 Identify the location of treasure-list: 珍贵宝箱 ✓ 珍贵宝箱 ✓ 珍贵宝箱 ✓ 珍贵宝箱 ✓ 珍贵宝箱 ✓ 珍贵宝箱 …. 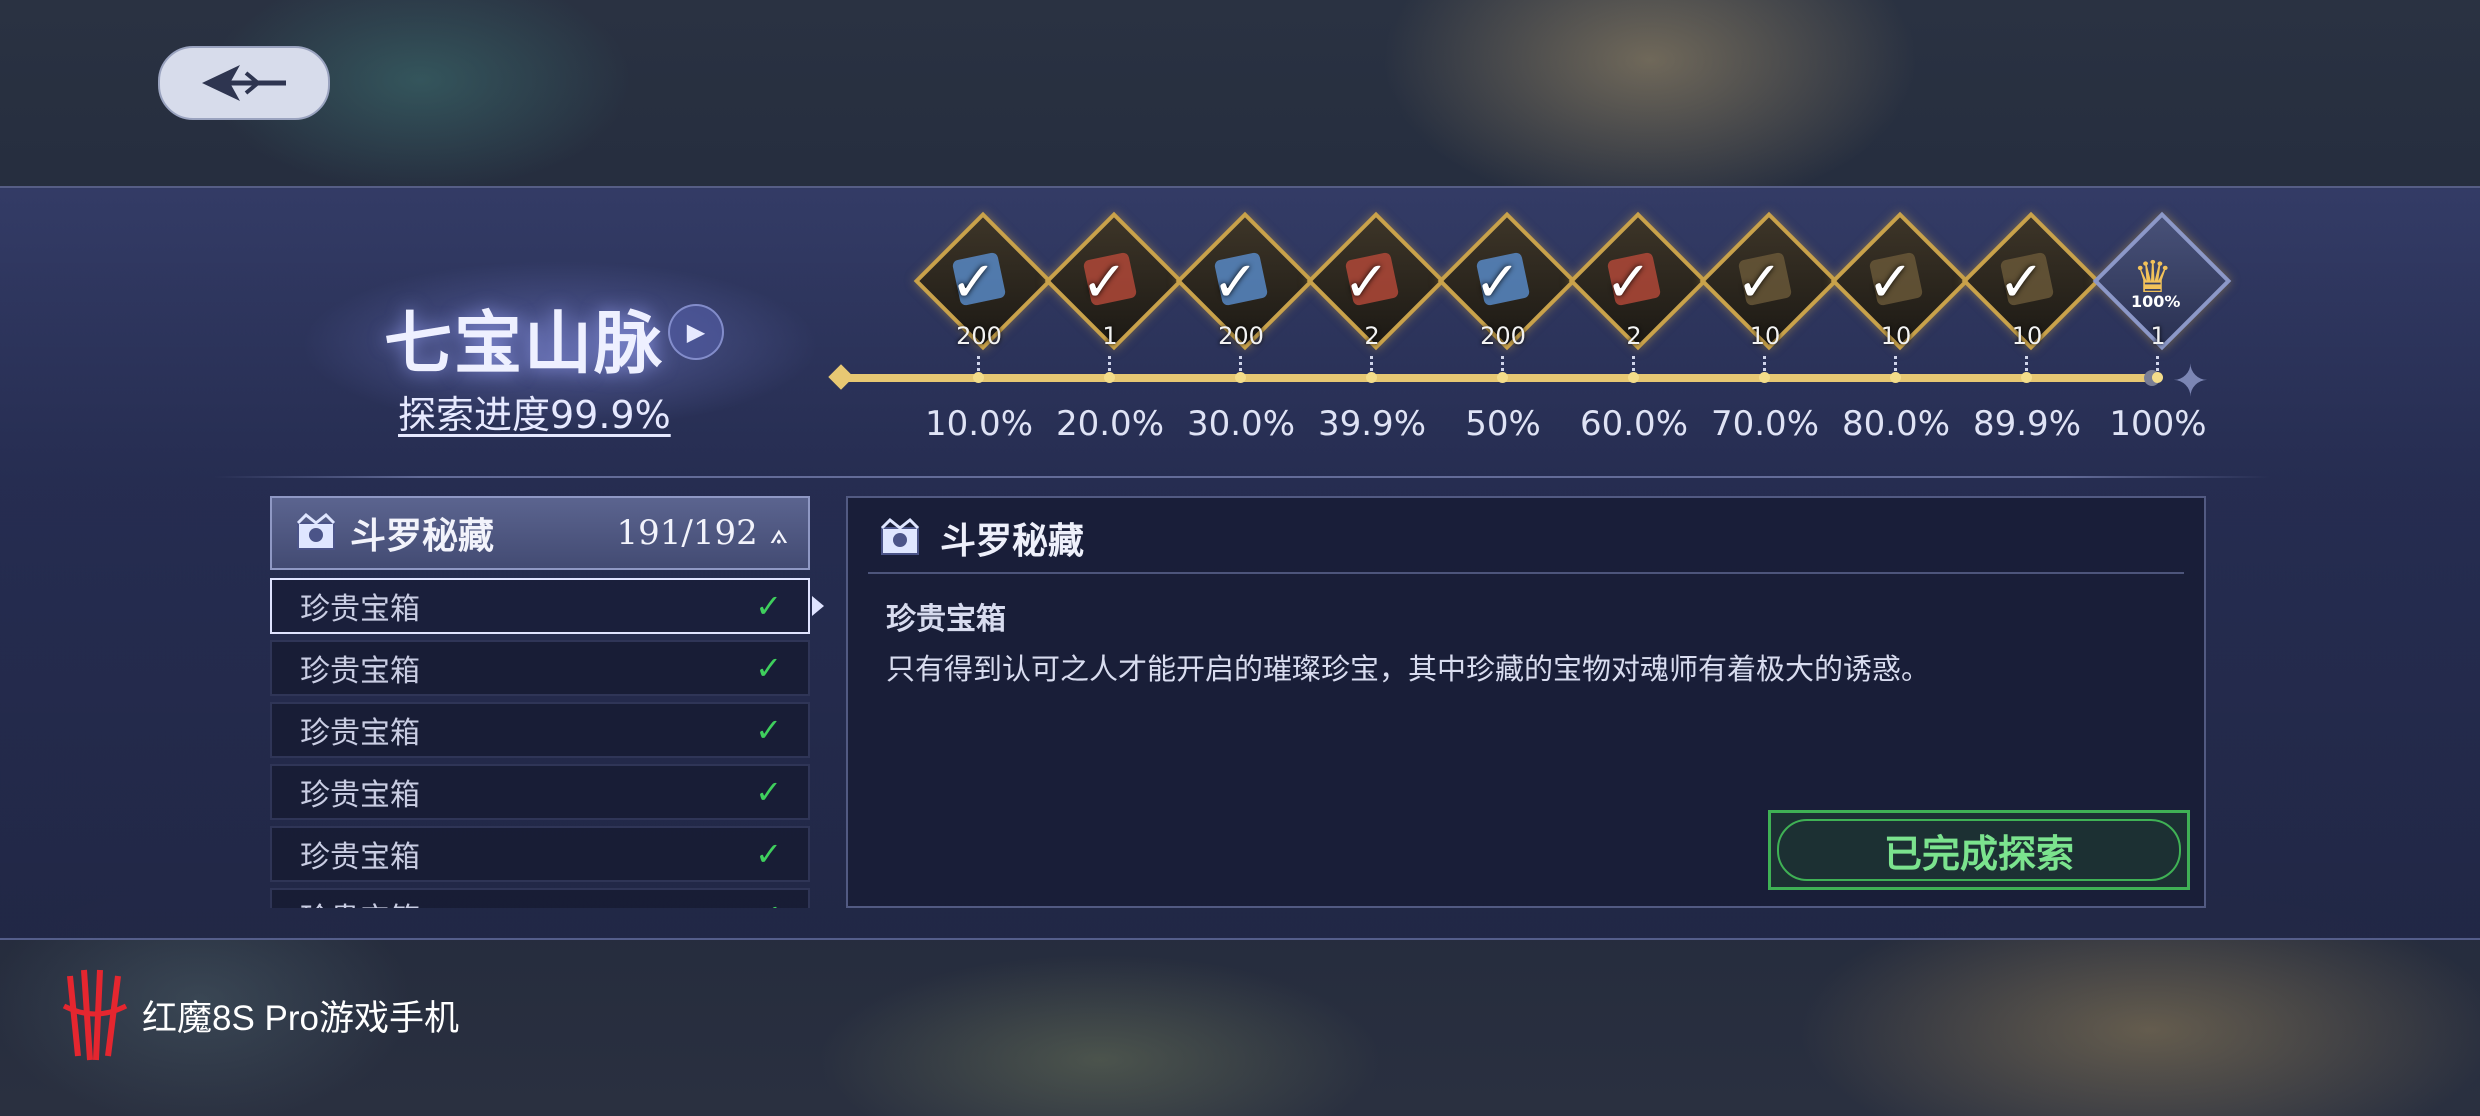
(540, 743).